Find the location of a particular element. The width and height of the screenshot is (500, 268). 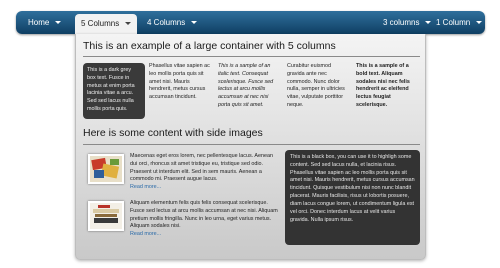

nav-item-label: 5 Columns is located at coordinates (100, 23).